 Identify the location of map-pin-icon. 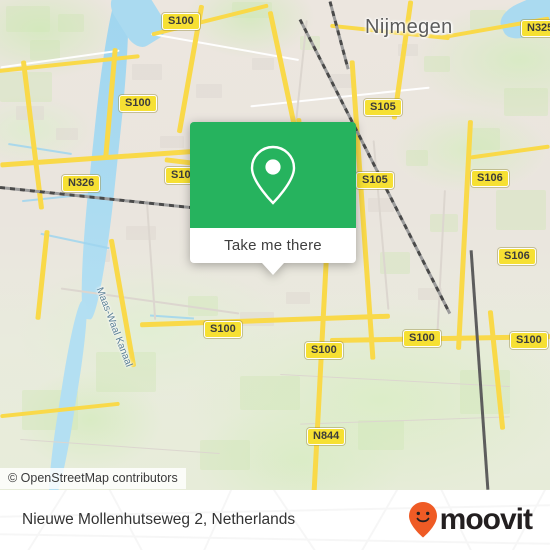
(273, 175).